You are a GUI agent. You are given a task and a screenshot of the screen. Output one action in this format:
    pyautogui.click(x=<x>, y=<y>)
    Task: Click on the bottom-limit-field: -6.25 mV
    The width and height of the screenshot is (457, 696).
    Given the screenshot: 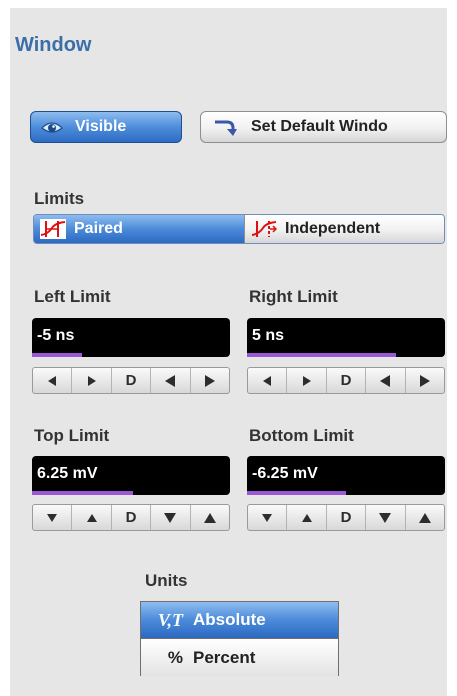 What is the action you would take?
    pyautogui.click(x=346, y=475)
    